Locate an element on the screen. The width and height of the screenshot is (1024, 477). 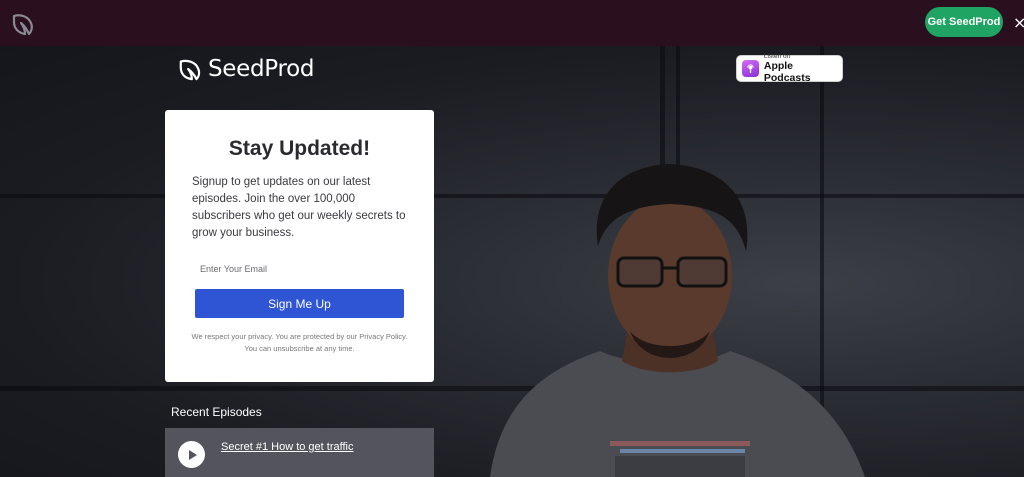
play-icon is located at coordinates (191, 454).